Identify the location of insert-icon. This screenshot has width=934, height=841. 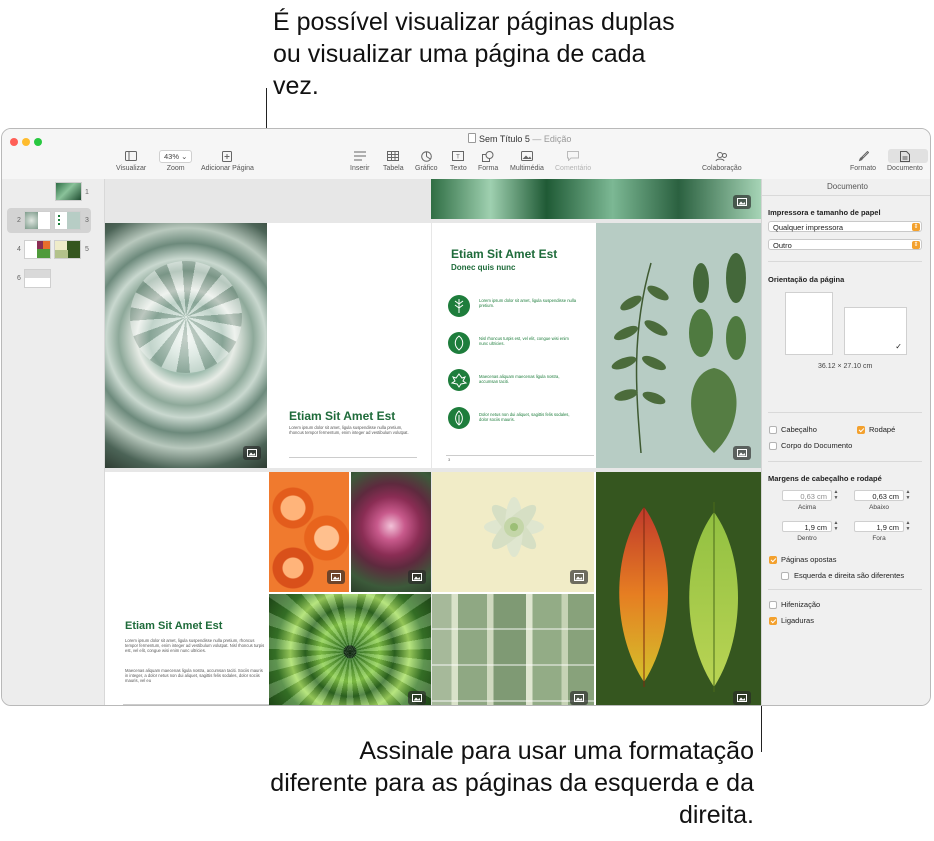
(359, 156).